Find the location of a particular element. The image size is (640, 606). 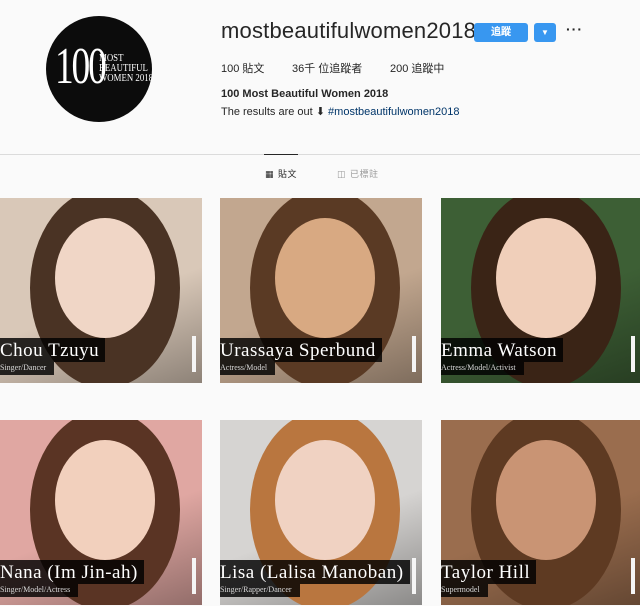

post-tile: Chou Tzuyu Singer/Dancer is located at coordinates (101, 290).